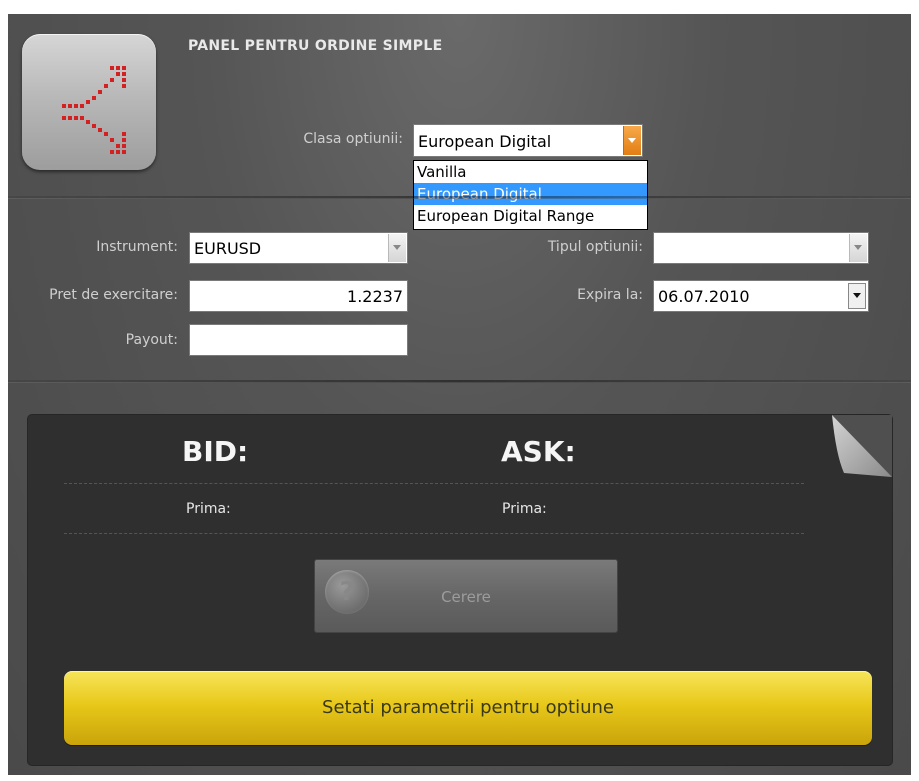 The height and width of the screenshot is (781, 919). Describe the element at coordinates (228, 248) in the screenshot. I see `instrument-value: EURUSD` at that location.